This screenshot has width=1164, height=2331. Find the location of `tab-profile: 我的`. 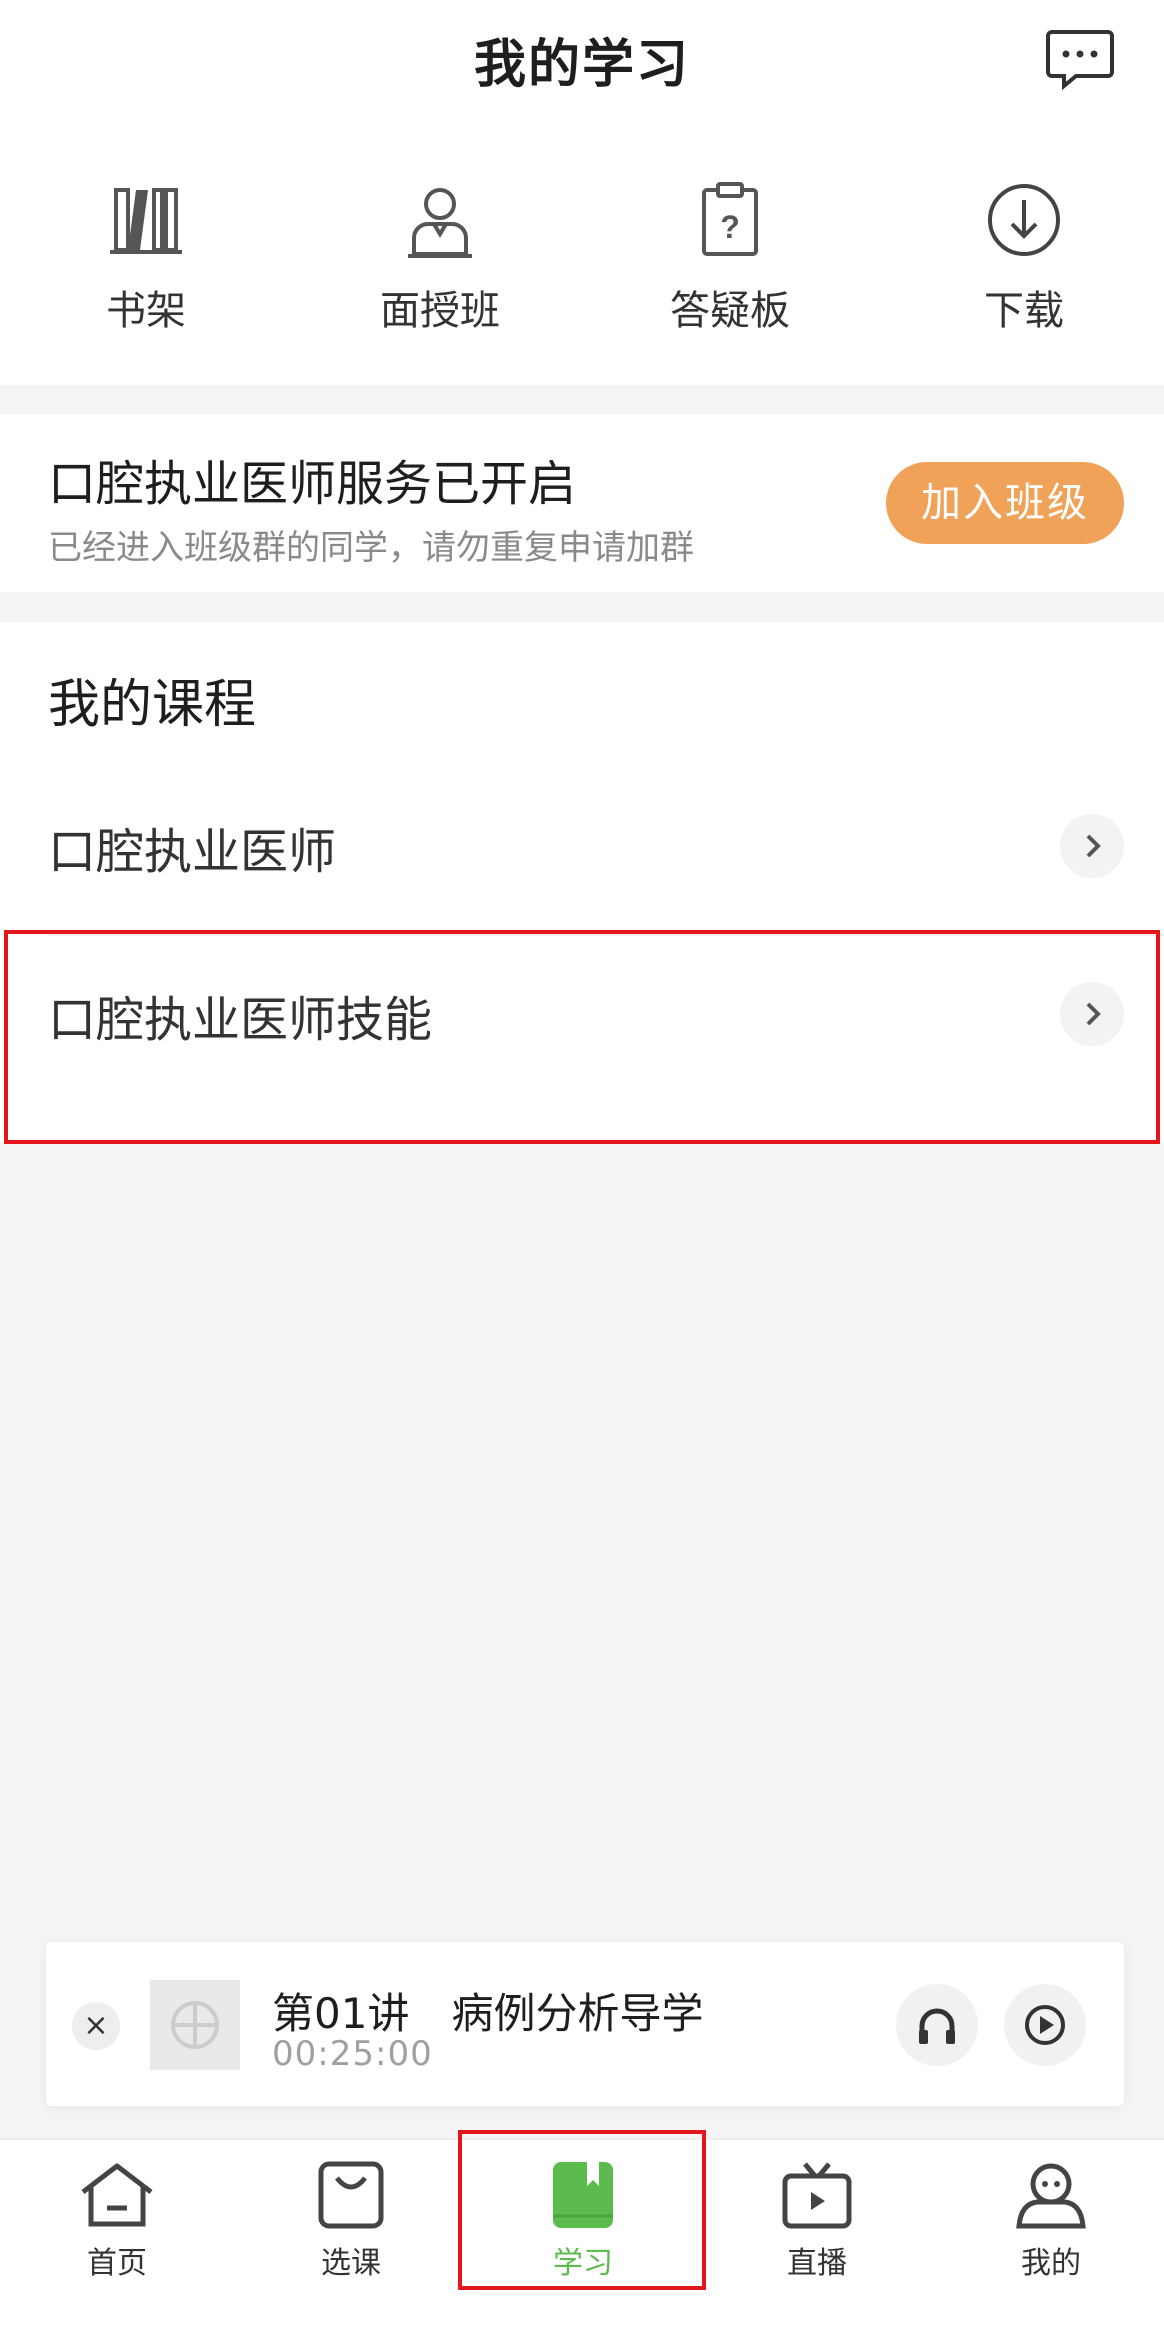

tab-profile: 我的 is located at coordinates (1051, 2235).